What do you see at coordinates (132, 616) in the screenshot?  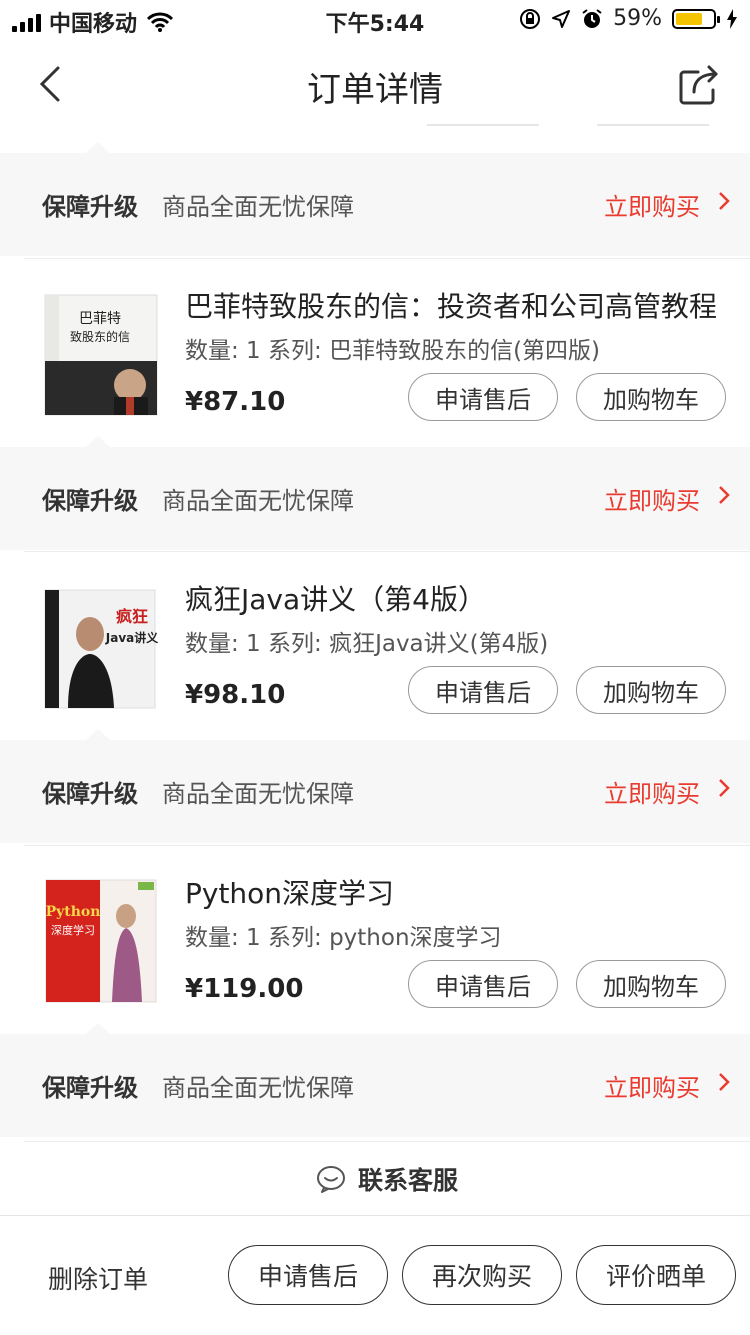 I see `svg-text: 疯狂` at bounding box center [132, 616].